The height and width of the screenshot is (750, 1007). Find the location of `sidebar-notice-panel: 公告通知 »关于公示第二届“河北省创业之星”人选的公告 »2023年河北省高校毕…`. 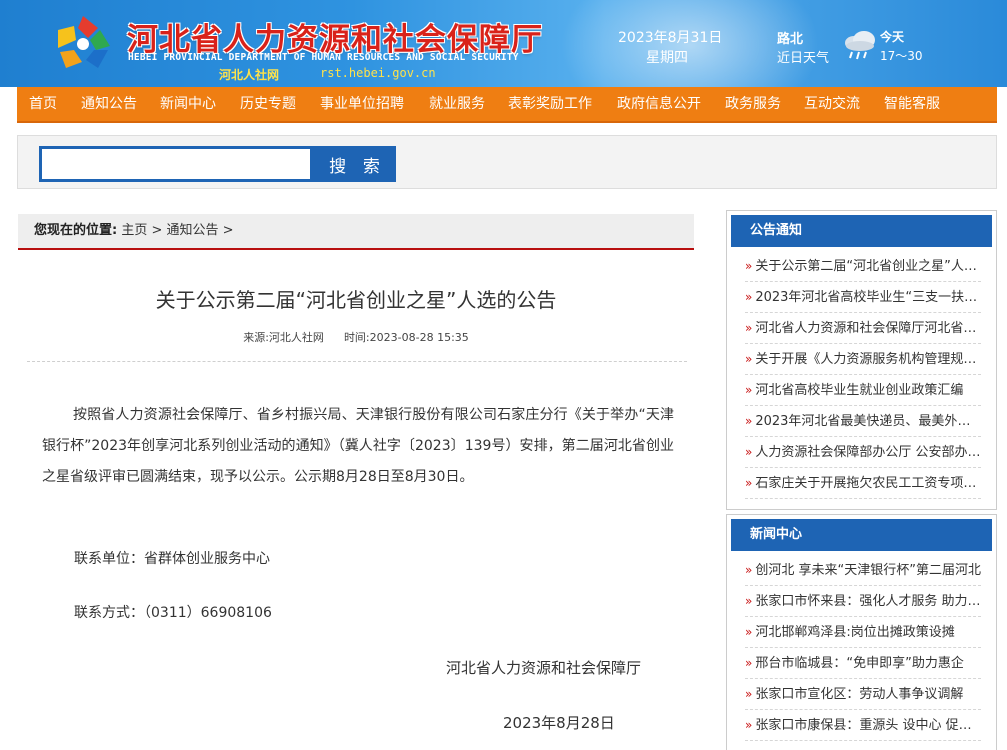

sidebar-notice-panel: 公告通知 »关于公示第二届“河北省创业之星”人选的公告 »2023年河北省高校毕… is located at coordinates (861, 360).